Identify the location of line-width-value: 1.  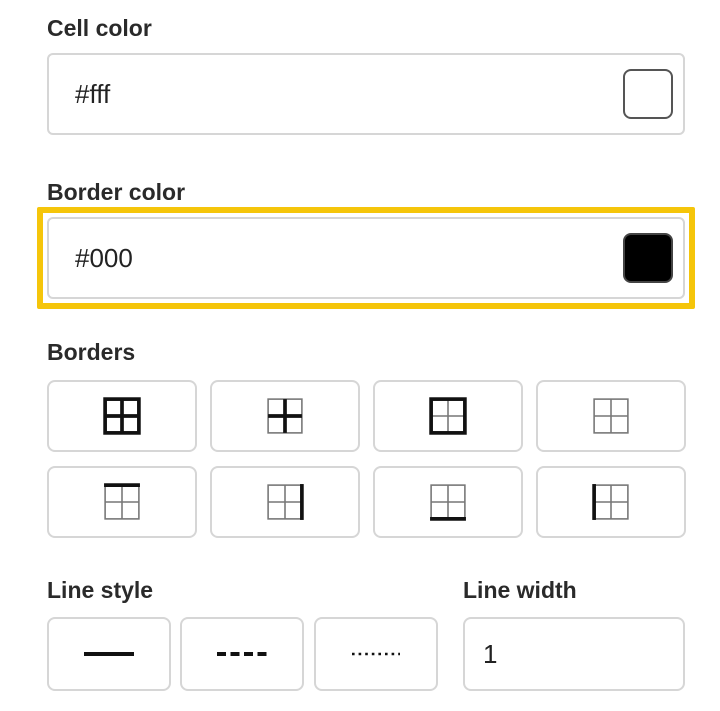
(490, 654).